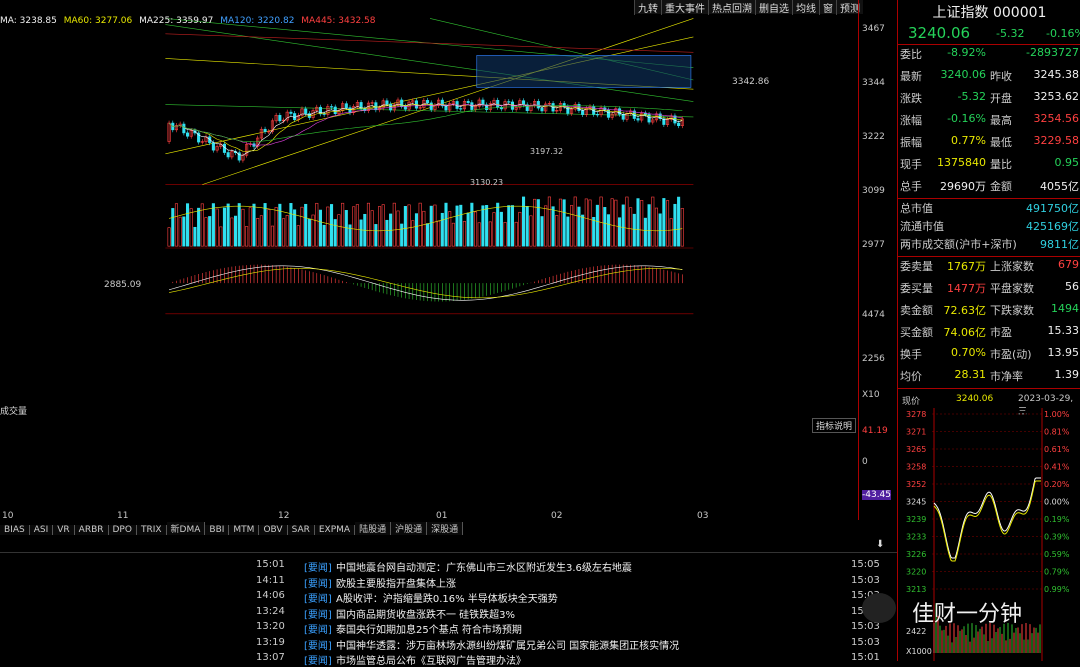 Image resolution: width=1080 pixels, height=667 pixels. I want to click on intraday-price-tick: 3271, so click(916, 432).